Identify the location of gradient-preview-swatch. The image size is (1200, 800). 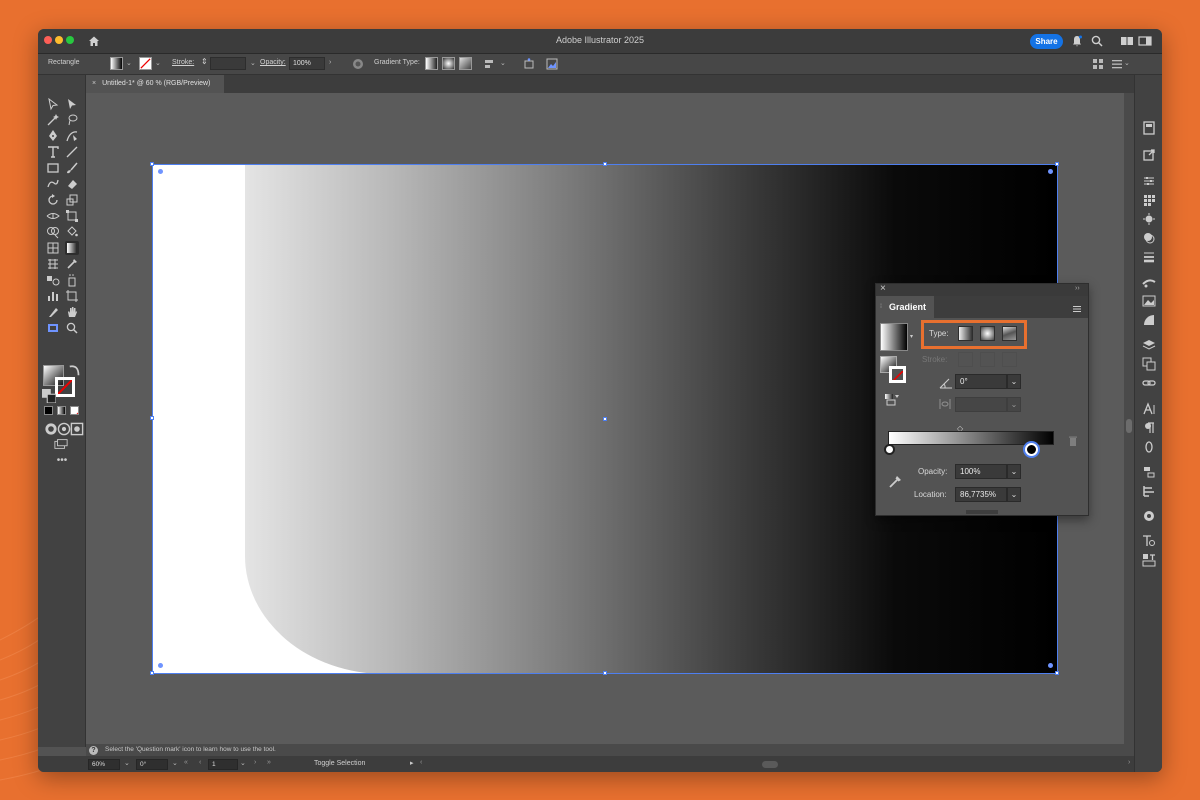
(894, 337).